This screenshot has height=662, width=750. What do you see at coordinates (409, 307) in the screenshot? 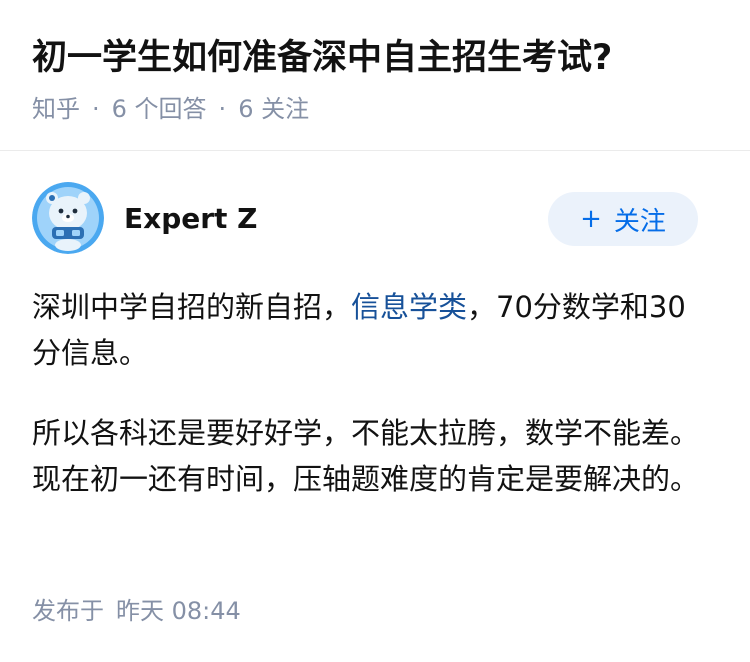
I see `keyword-link-info-category: 信息学类` at bounding box center [409, 307].